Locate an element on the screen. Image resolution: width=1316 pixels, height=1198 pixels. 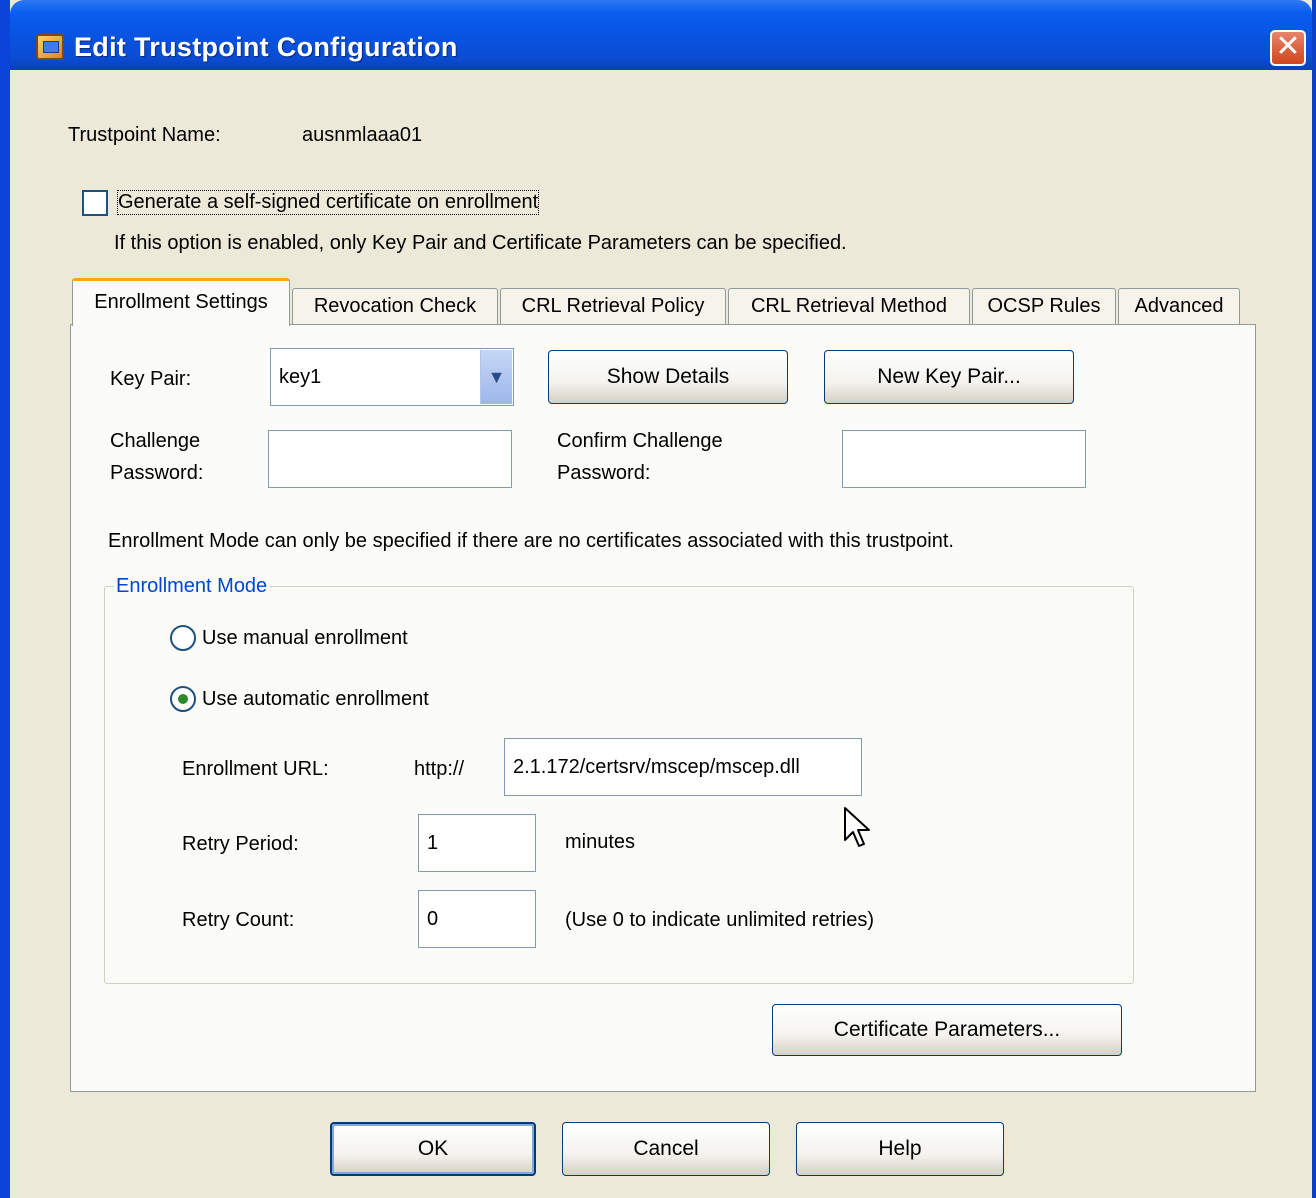
title-bar: Edit Trustpoint Configuration ✕ is located at coordinates (661, 35).